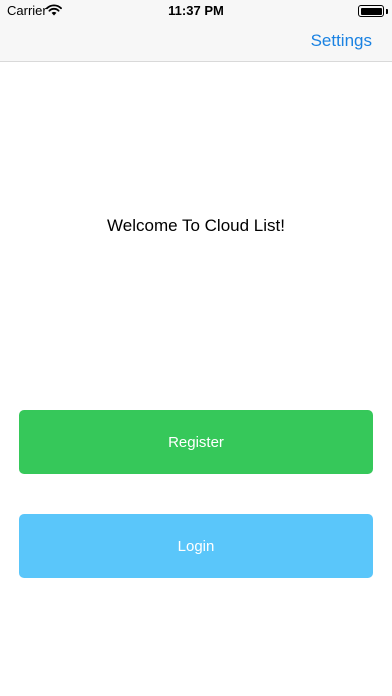 Image resolution: width=392 pixels, height=696 pixels. I want to click on register-button: Register, so click(196, 442).